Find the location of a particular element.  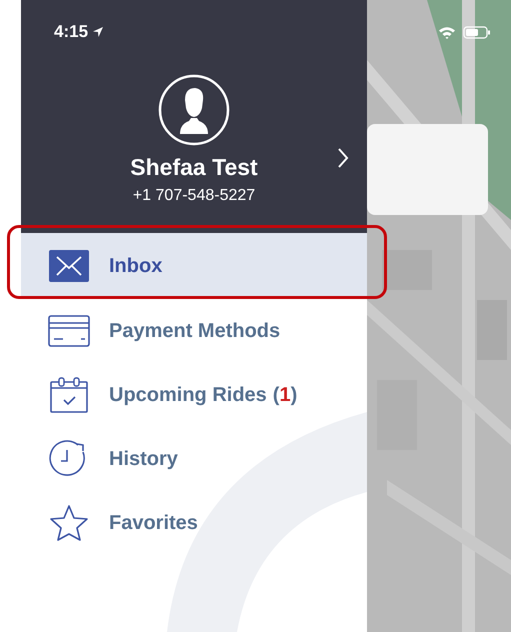

menu-item: Payment Methods is located at coordinates (194, 331).